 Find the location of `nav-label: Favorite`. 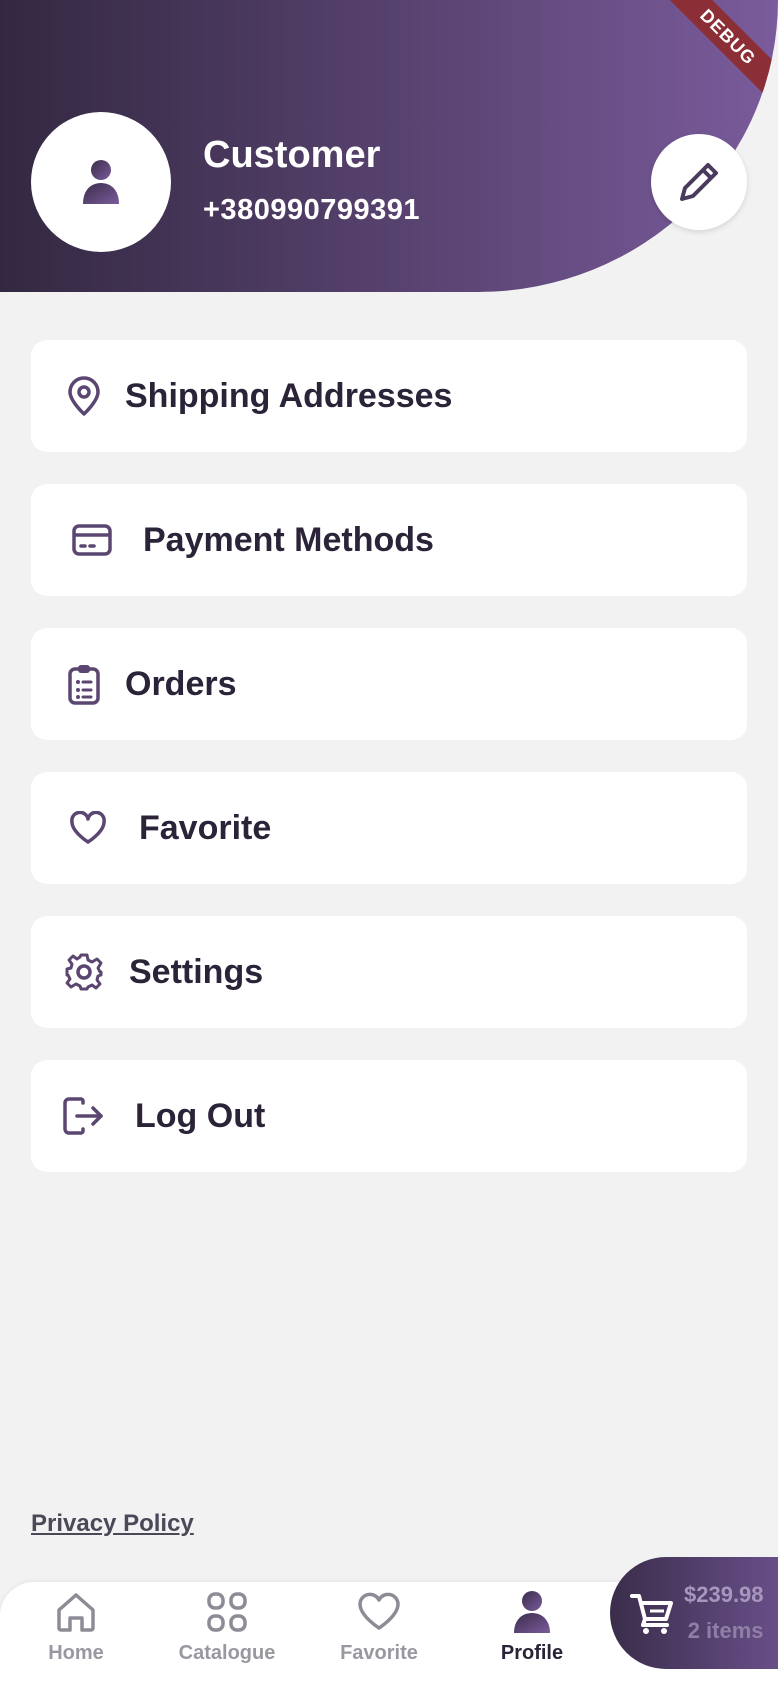

nav-label: Favorite is located at coordinates (379, 1653).